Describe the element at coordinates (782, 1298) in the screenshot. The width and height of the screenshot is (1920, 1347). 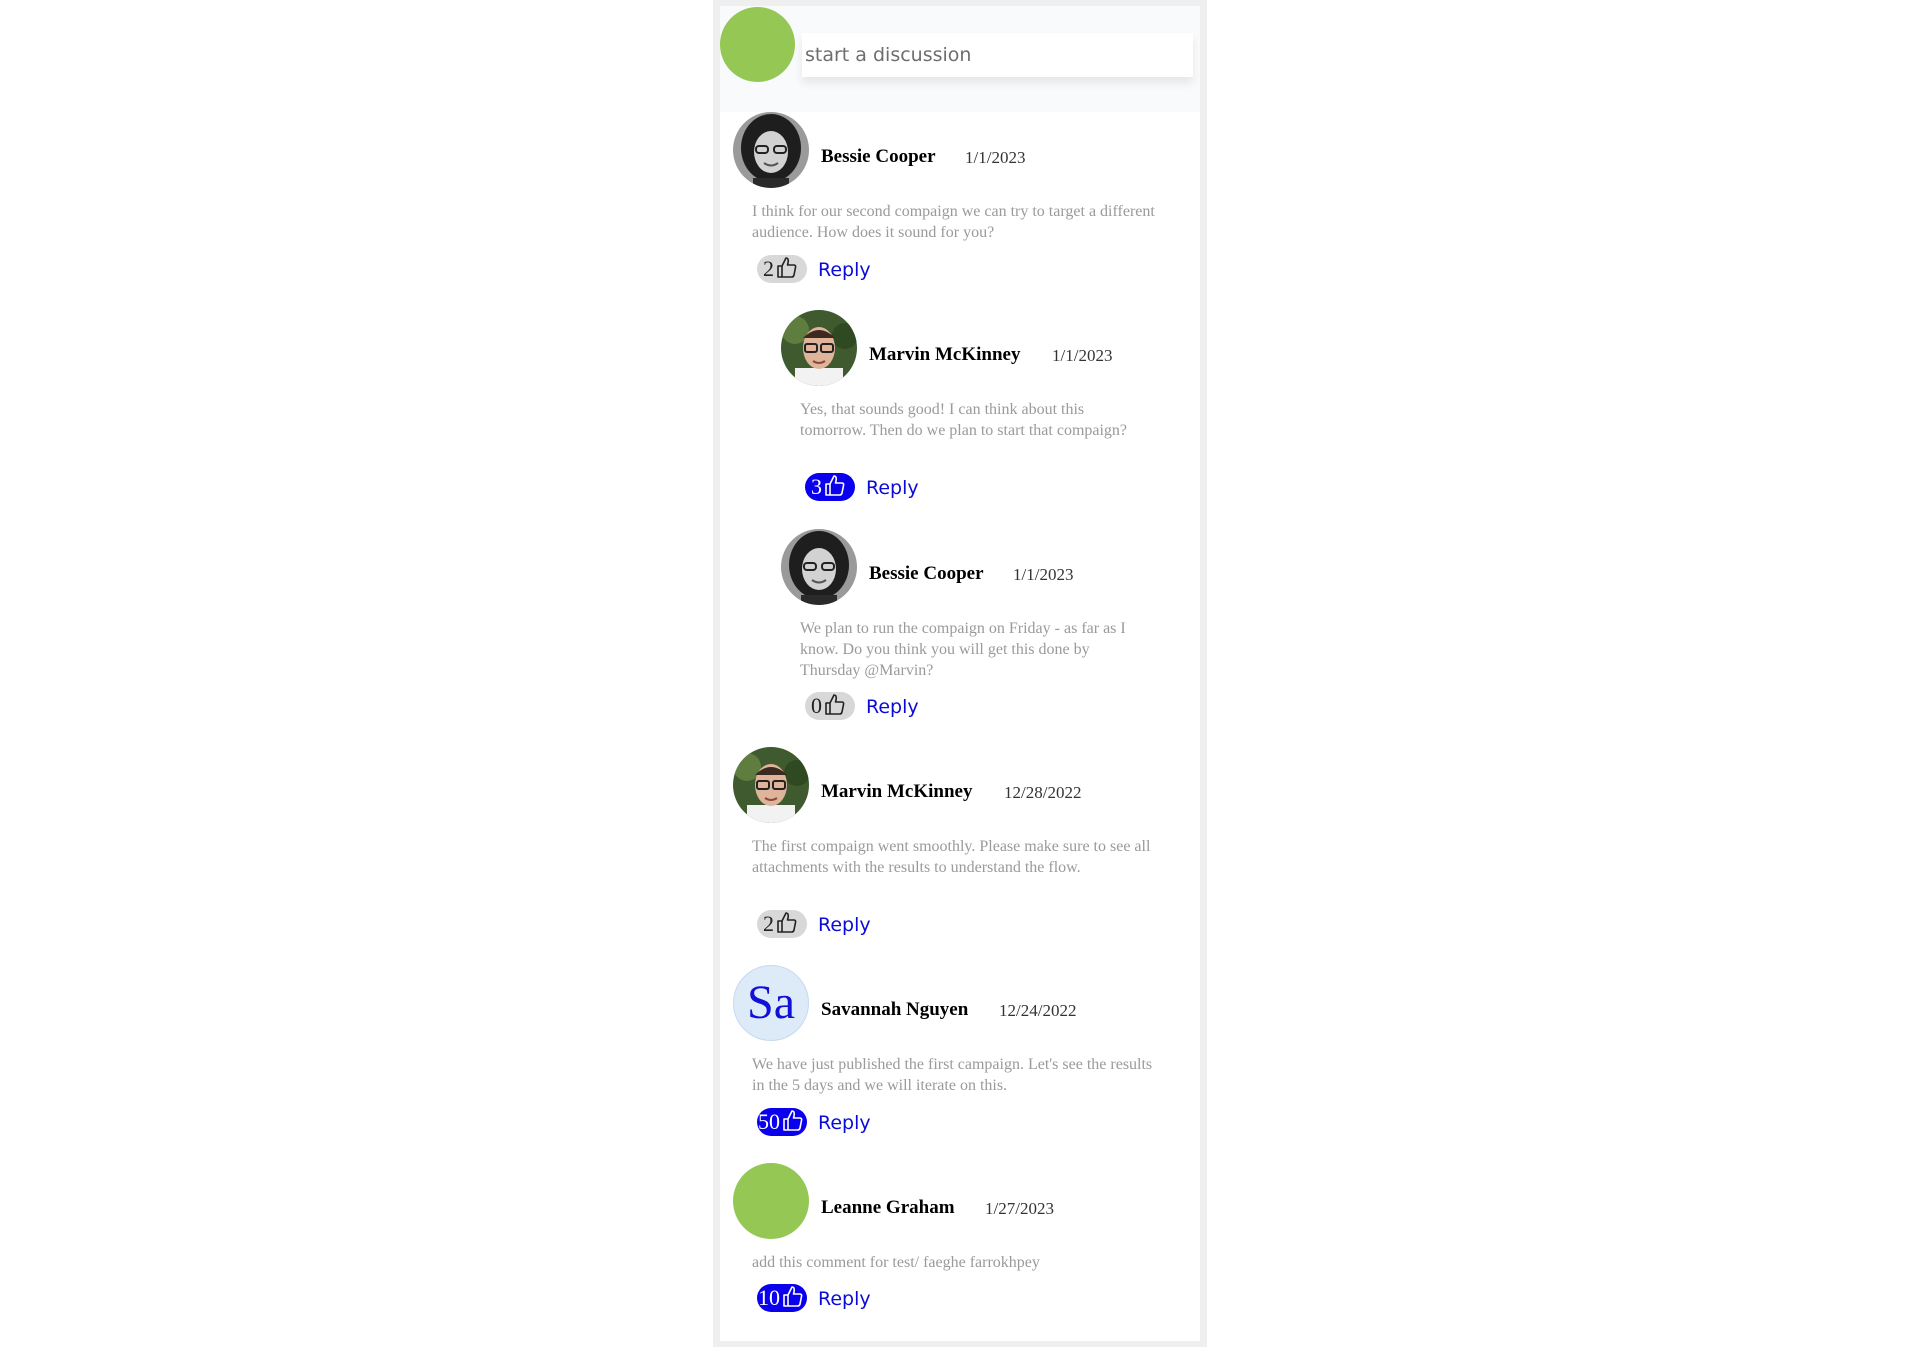
I see `like-button: 10` at that location.